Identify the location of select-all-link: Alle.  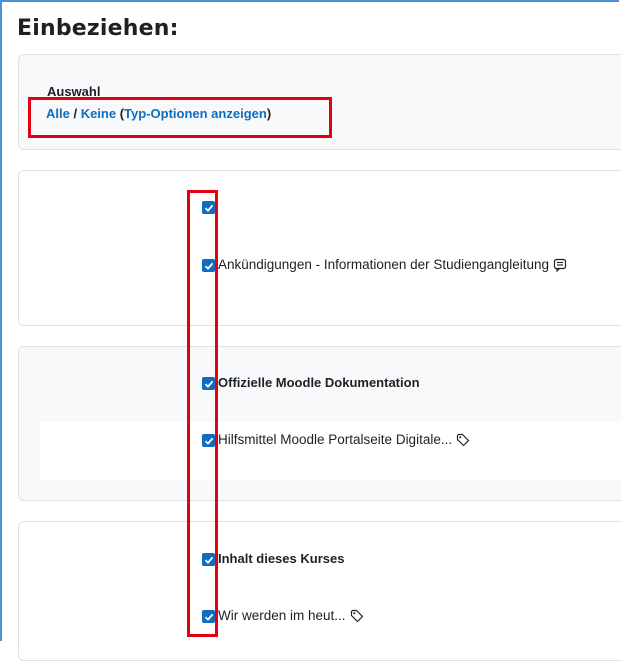
(58, 113).